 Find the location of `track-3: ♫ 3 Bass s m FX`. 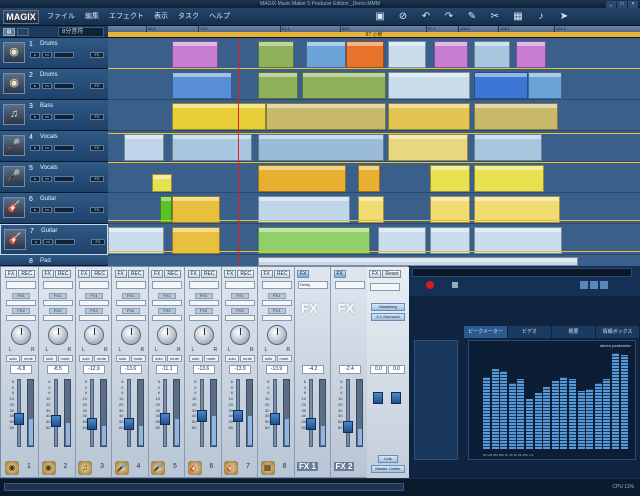

track-3: ♫ 3 Bass s m FX is located at coordinates (54, 115).